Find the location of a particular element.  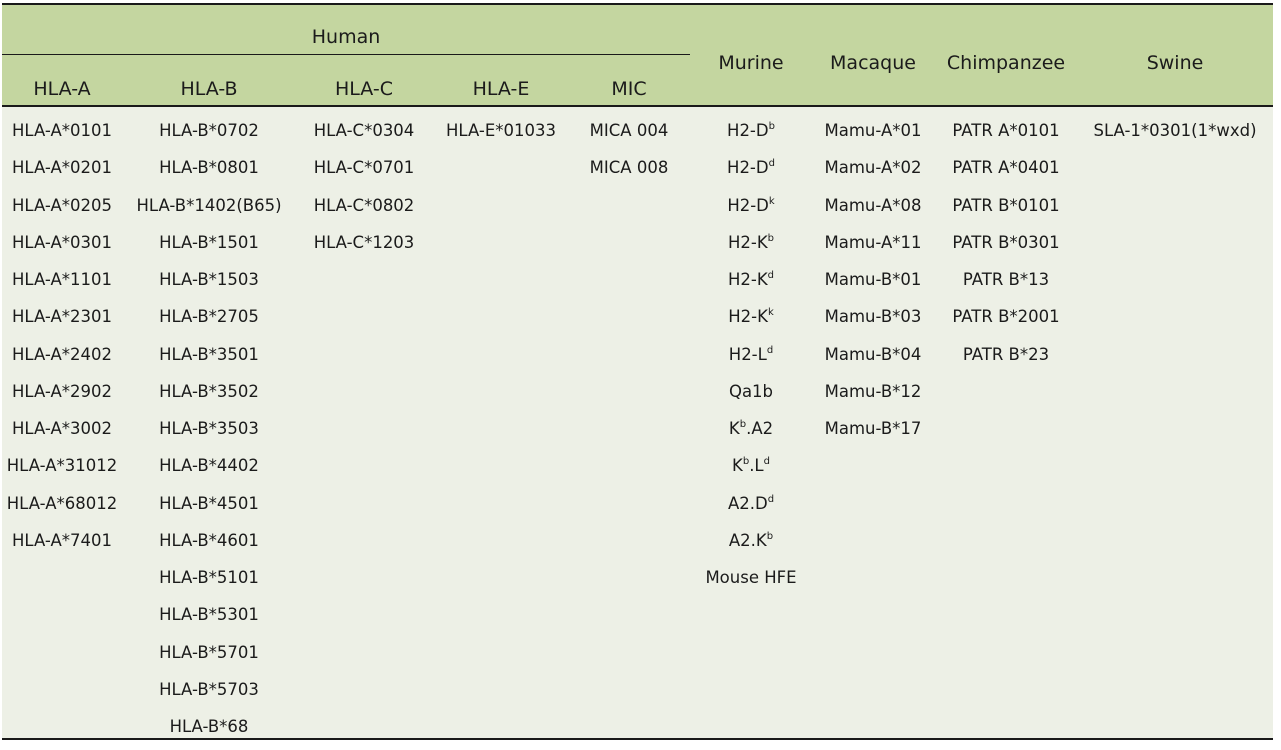

table-cell: HLA-B*3502 is located at coordinates (209, 391).